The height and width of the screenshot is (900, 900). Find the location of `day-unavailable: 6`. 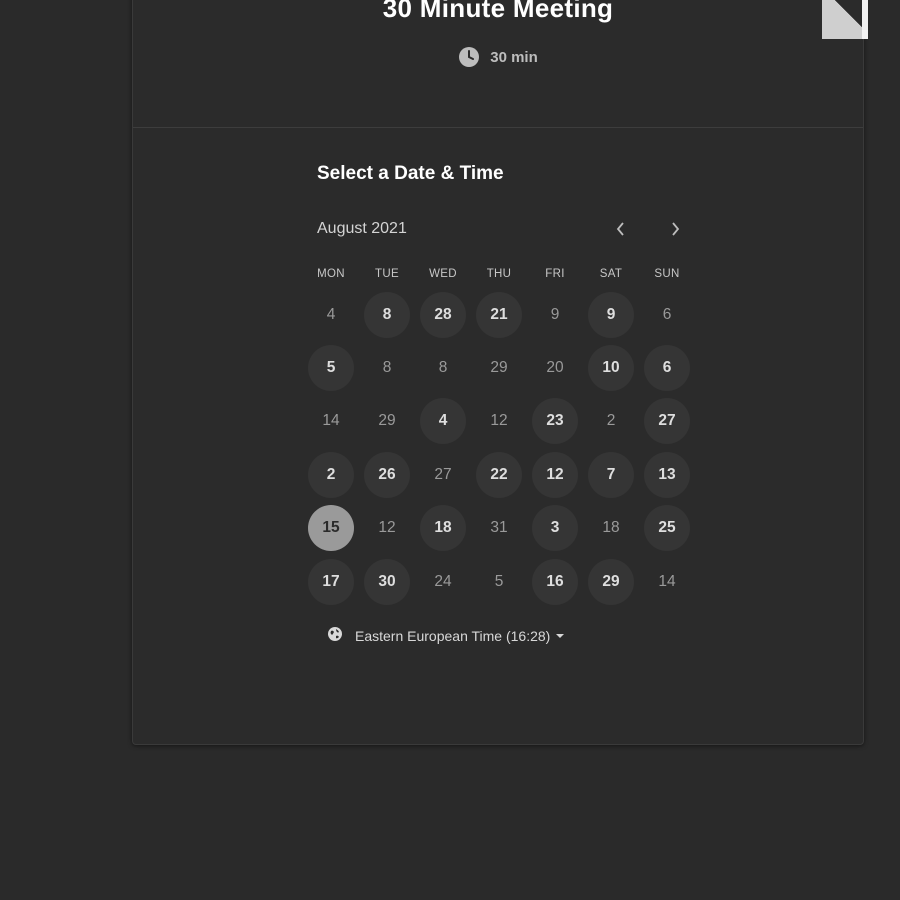

day-unavailable: 6 is located at coordinates (667, 314).